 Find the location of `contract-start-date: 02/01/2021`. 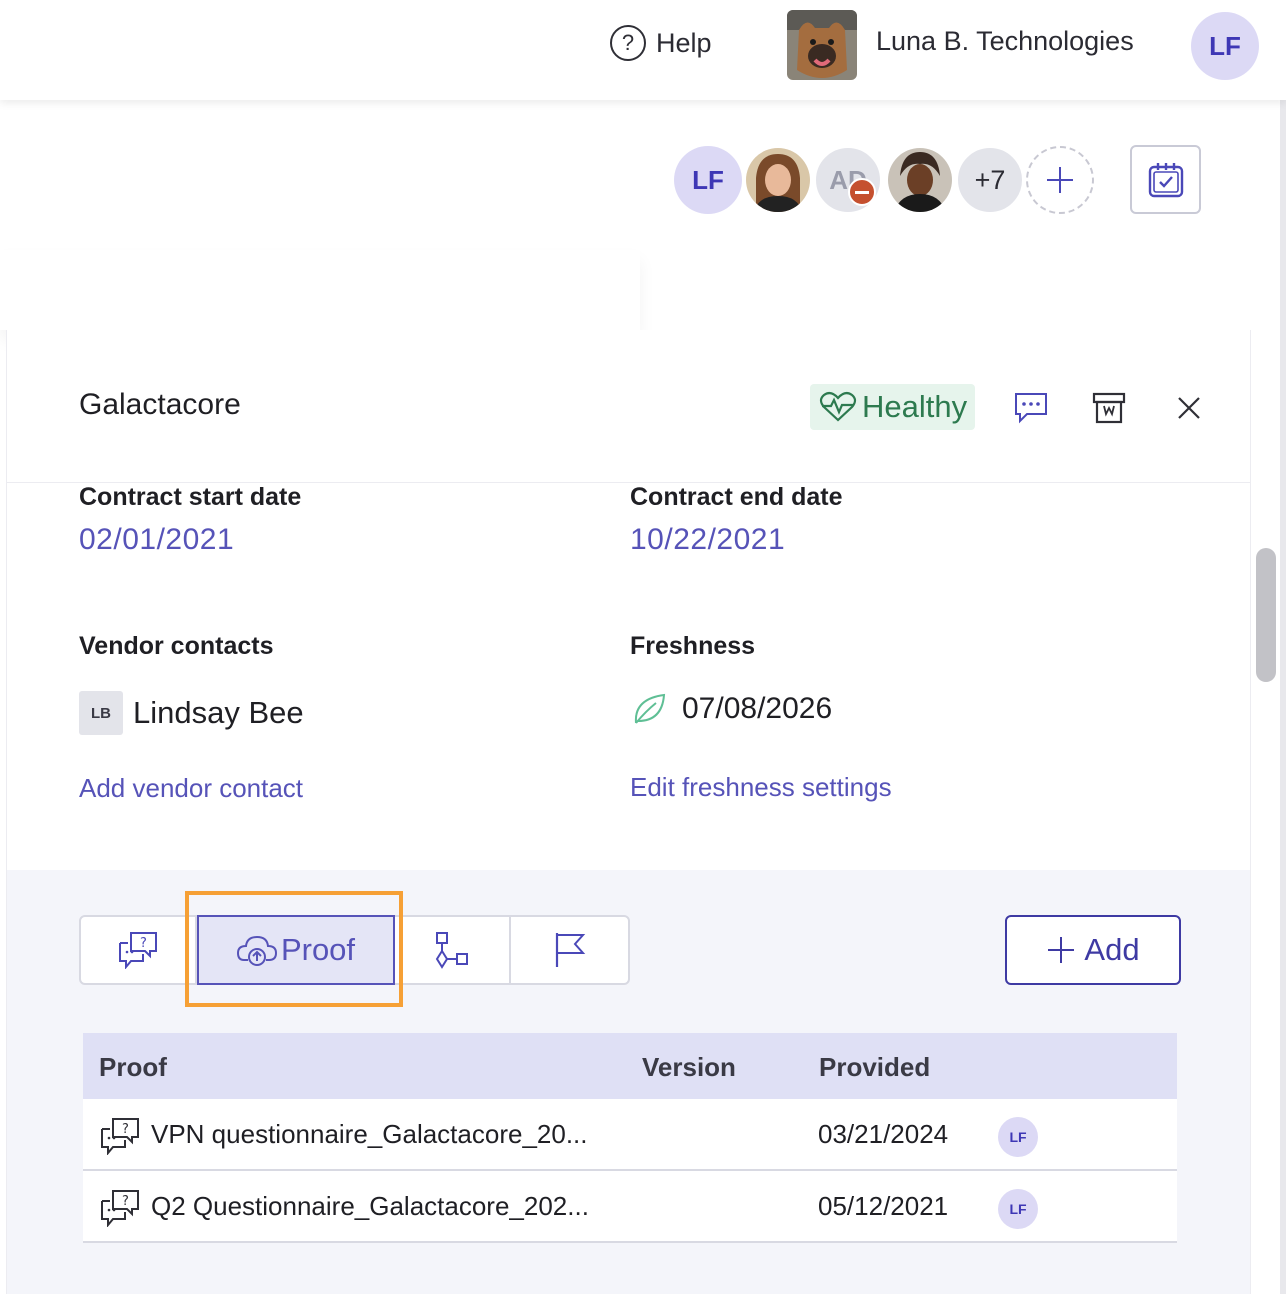

contract-start-date: 02/01/2021 is located at coordinates (156, 540).